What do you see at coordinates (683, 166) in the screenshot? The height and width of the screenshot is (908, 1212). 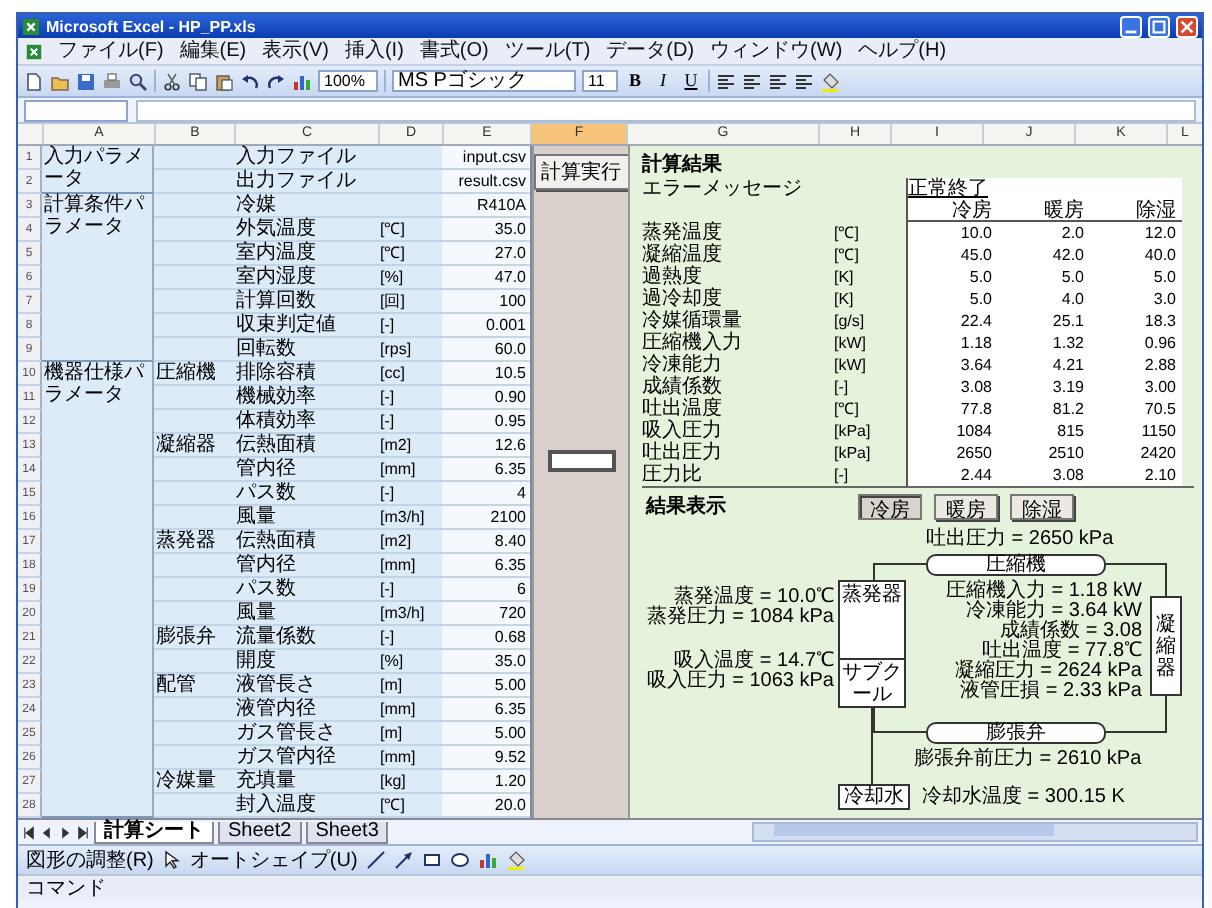 I see `results-title: 計算結果` at bounding box center [683, 166].